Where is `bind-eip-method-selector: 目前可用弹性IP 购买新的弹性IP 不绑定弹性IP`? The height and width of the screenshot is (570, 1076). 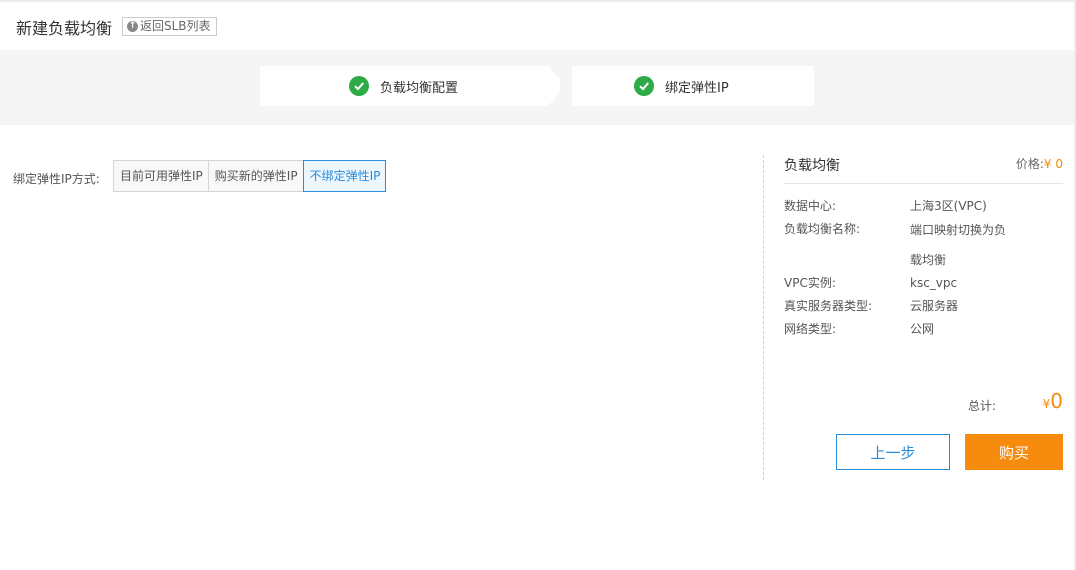
bind-eip-method-selector: 目前可用弹性IP 购买新的弹性IP 不绑定弹性IP is located at coordinates (250, 176).